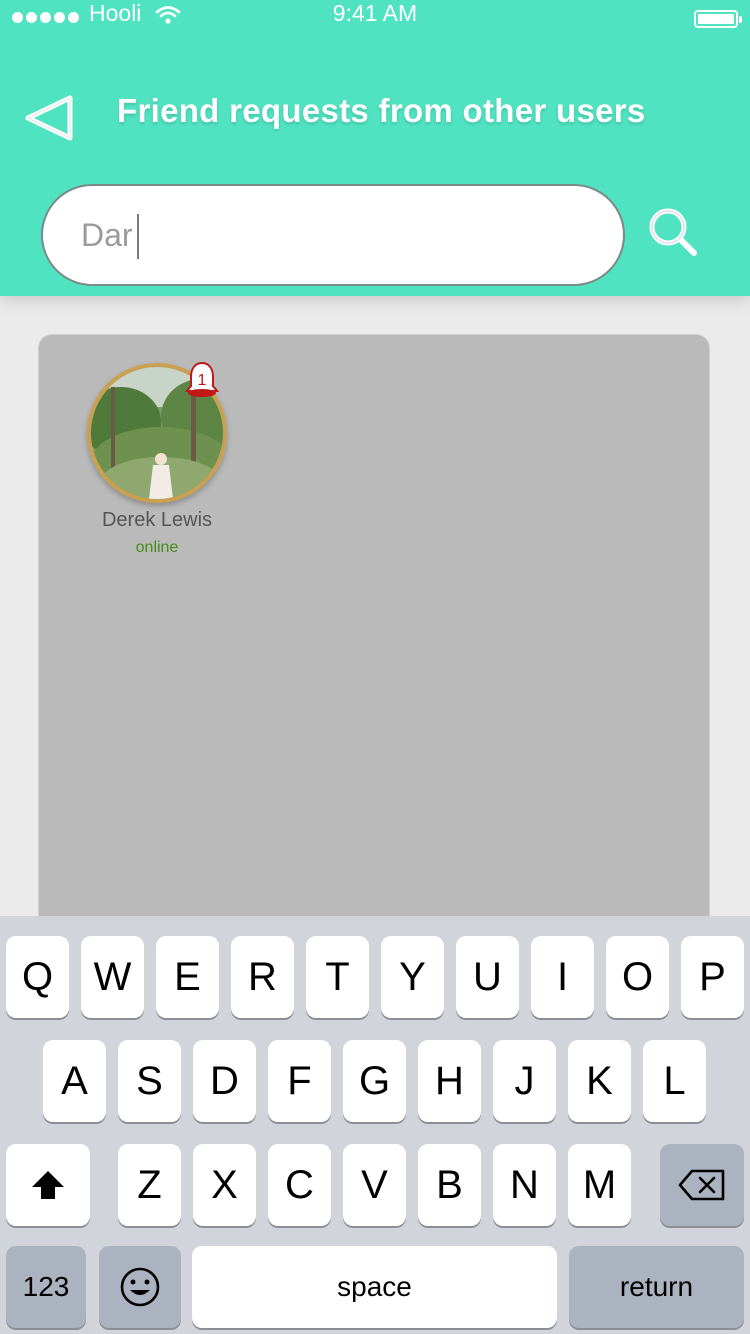  I want to click on key-v: V, so click(374, 1185).